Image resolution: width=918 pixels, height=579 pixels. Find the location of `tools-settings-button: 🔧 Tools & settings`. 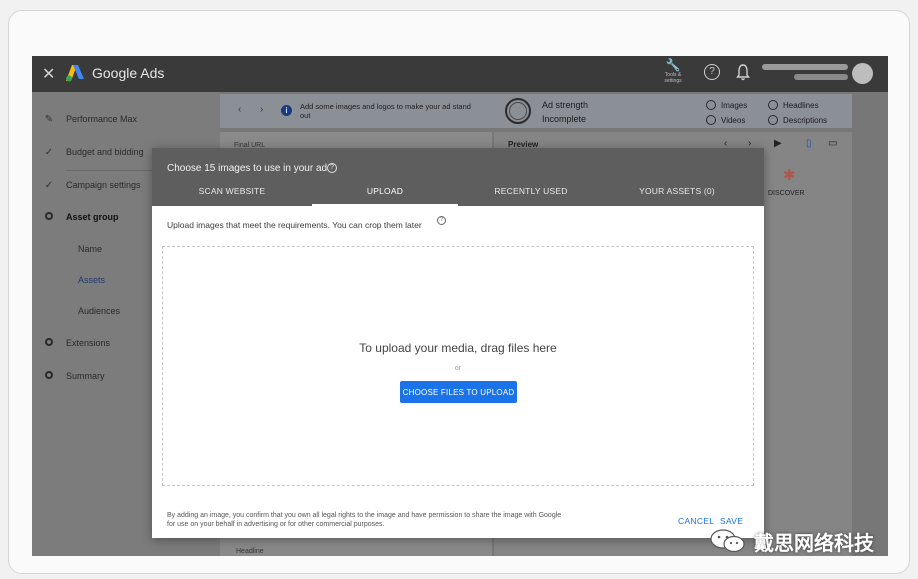

tools-settings-button: 🔧 Tools & settings is located at coordinates (673, 71).